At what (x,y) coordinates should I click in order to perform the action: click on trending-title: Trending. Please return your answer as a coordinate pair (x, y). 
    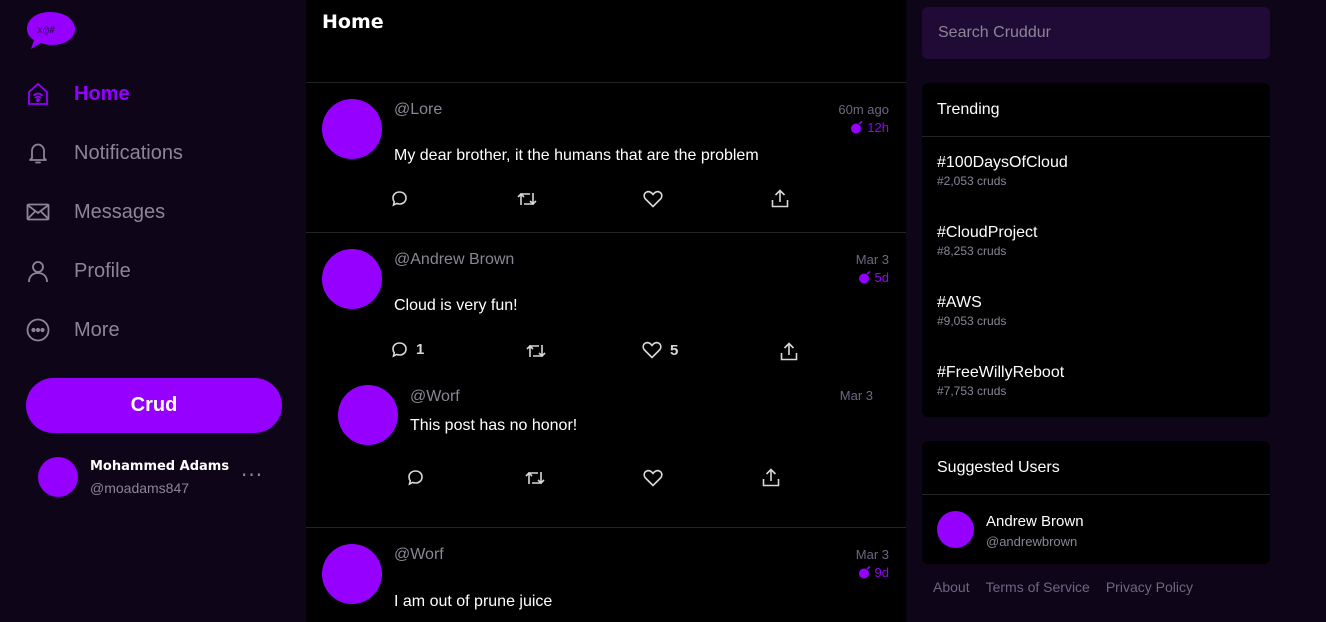
    Looking at the image, I should click on (1096, 110).